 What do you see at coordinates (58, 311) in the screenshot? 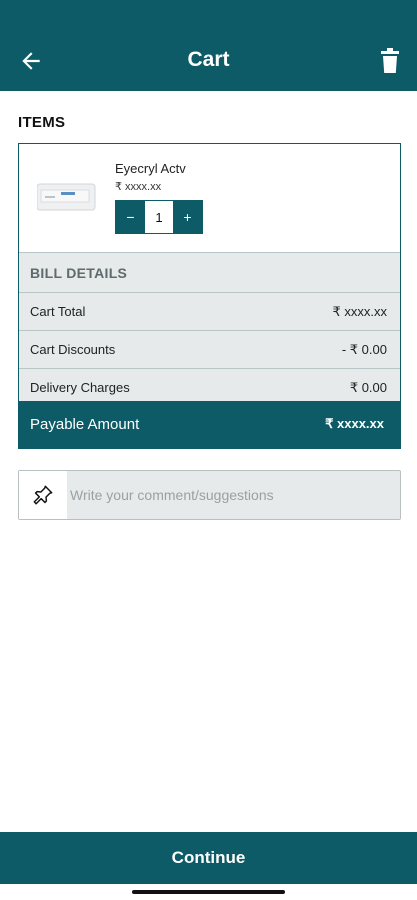
I see `bill-row-label: Cart Total` at bounding box center [58, 311].